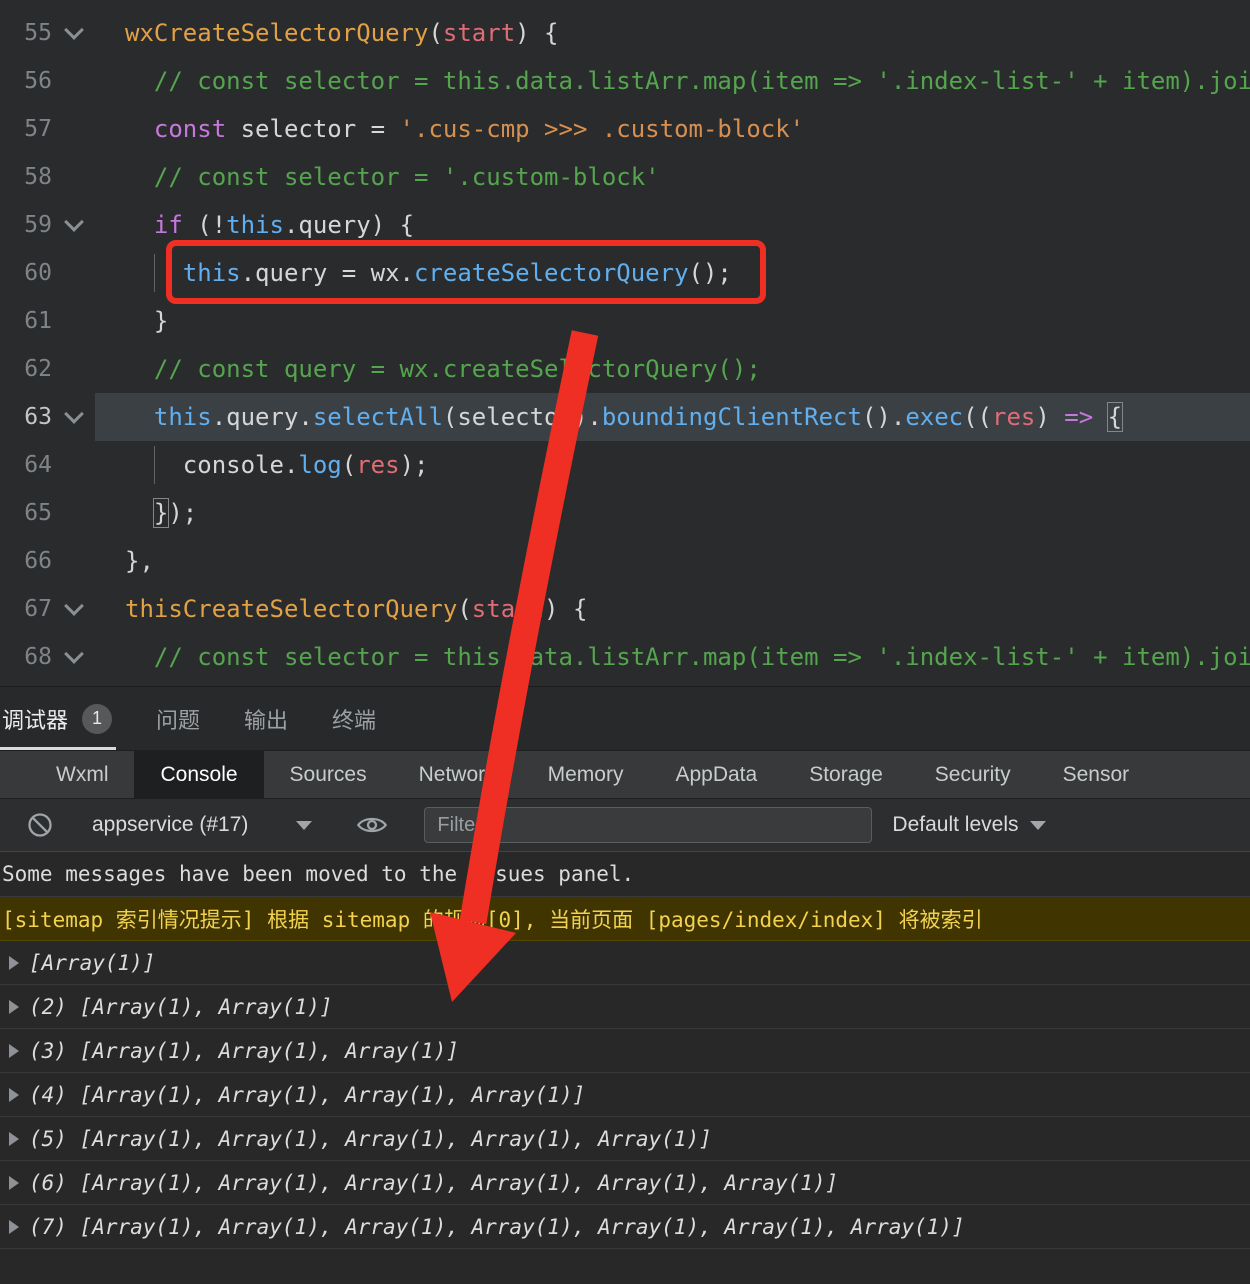 This screenshot has width=1250, height=1284. What do you see at coordinates (38, 129) in the screenshot?
I see `line-number: 57` at bounding box center [38, 129].